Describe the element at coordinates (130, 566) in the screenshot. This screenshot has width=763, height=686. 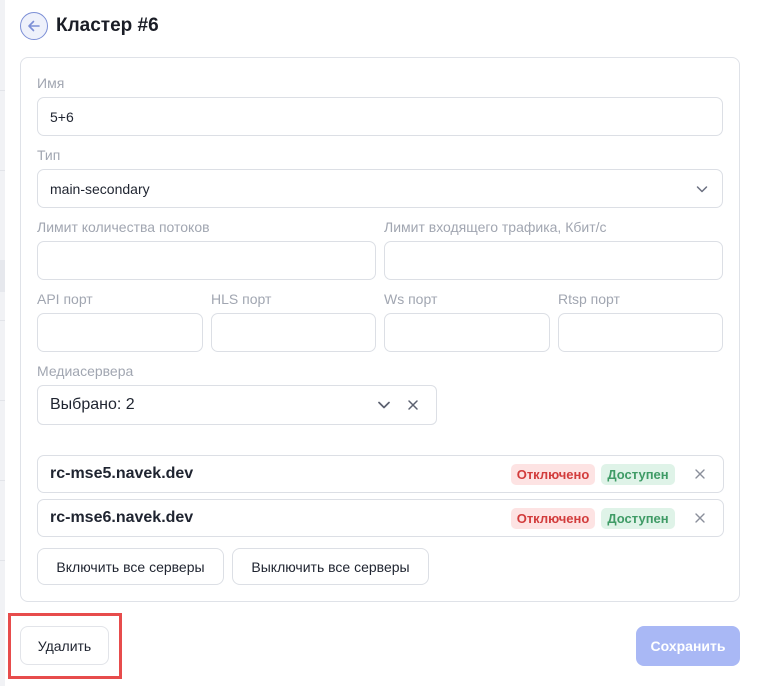
I see `enable-all-servers-button: Включить все серверы` at that location.